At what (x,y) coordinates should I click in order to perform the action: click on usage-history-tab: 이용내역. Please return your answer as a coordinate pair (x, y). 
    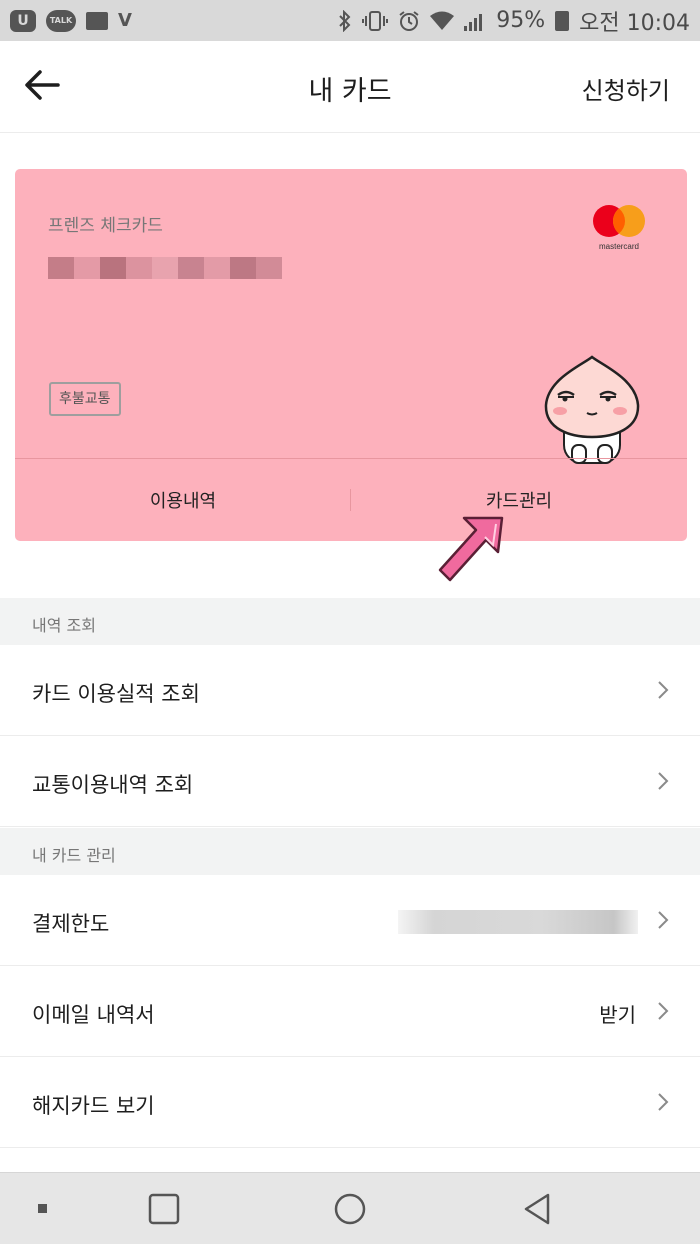
    Looking at the image, I should click on (183, 500).